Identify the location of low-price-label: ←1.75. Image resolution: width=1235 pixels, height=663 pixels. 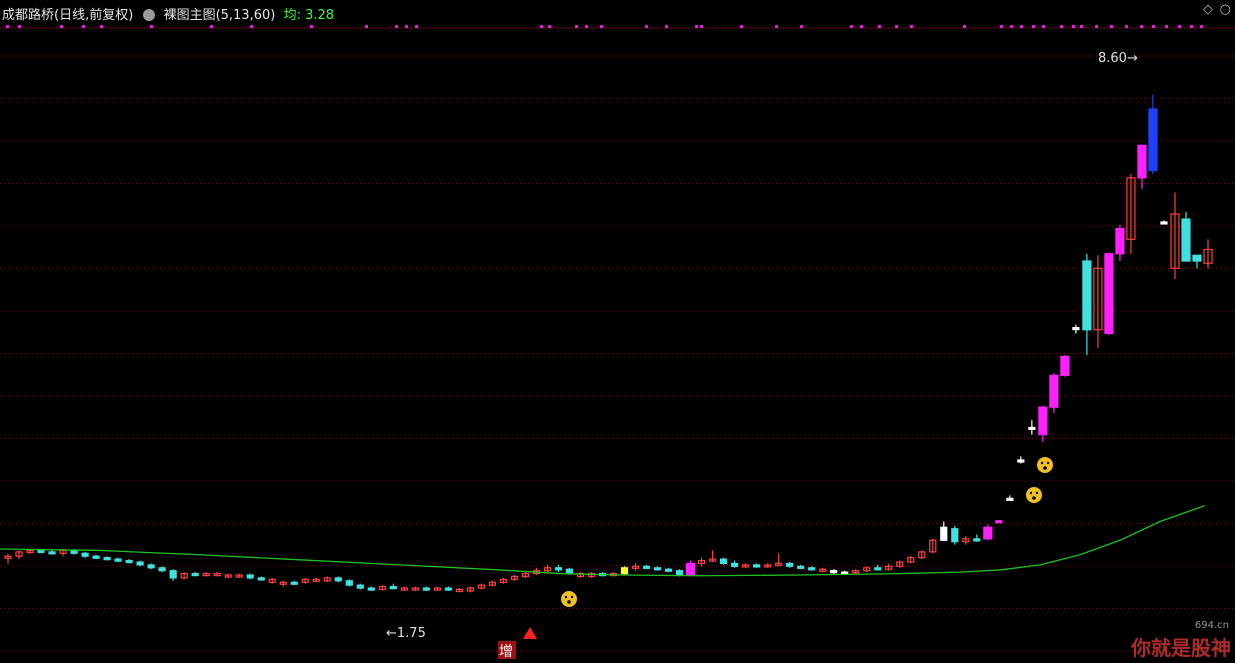
(406, 633).